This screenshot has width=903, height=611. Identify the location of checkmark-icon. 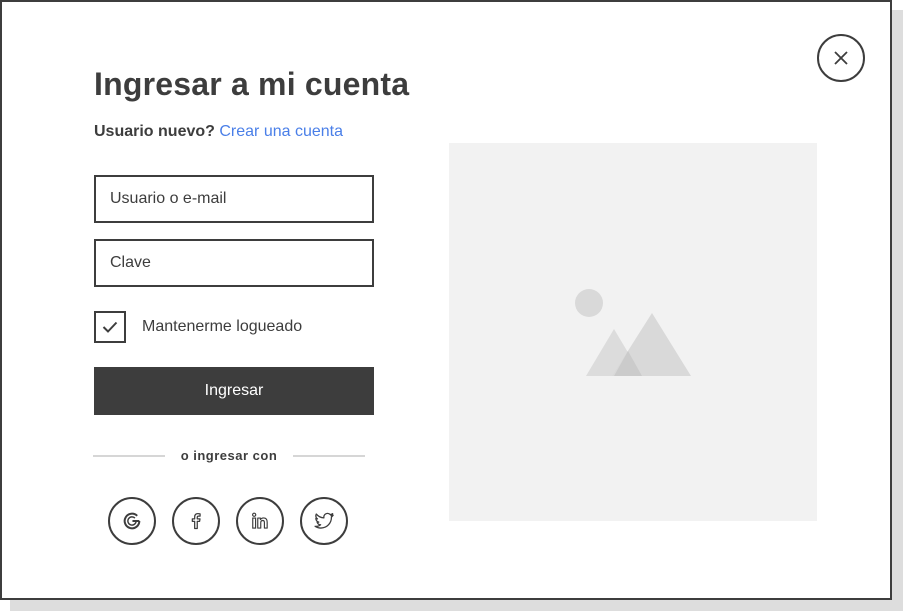
(110, 327).